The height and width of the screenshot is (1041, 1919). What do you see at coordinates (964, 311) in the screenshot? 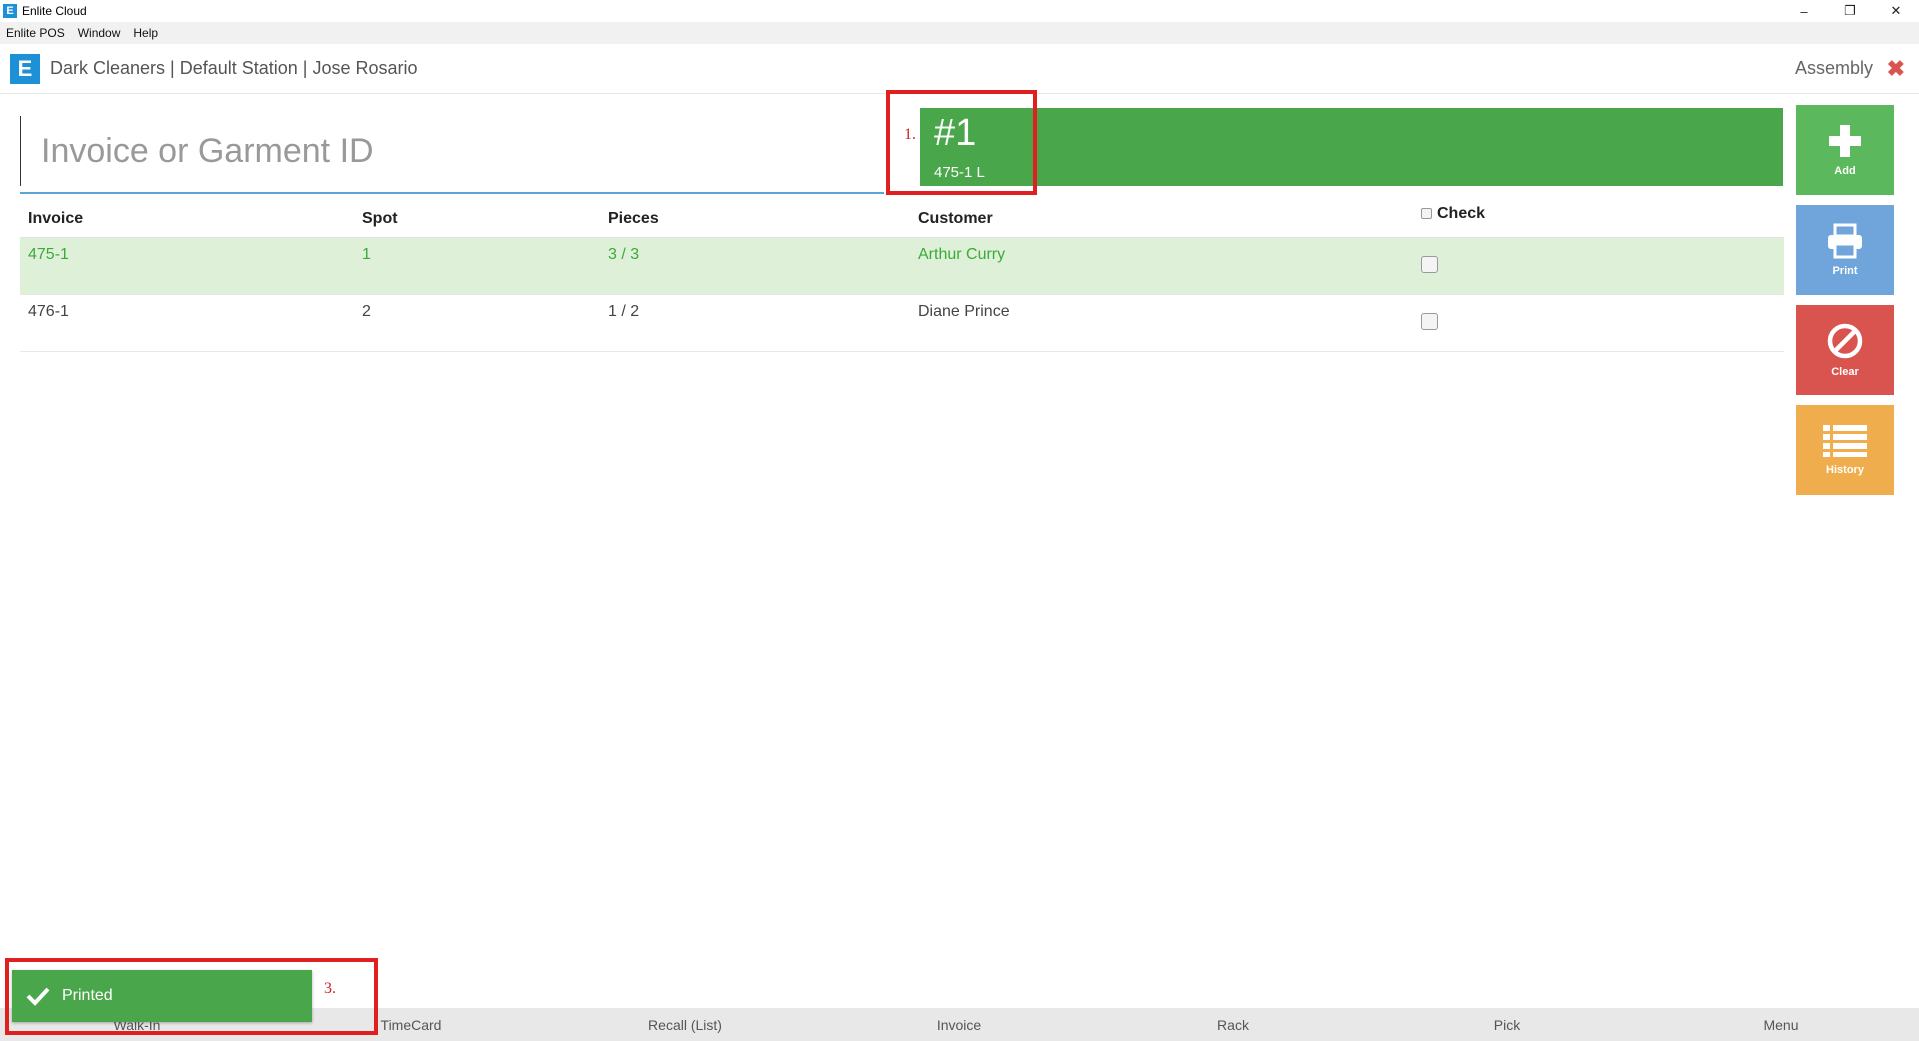
I see `row-customer: Diane Prince` at bounding box center [964, 311].